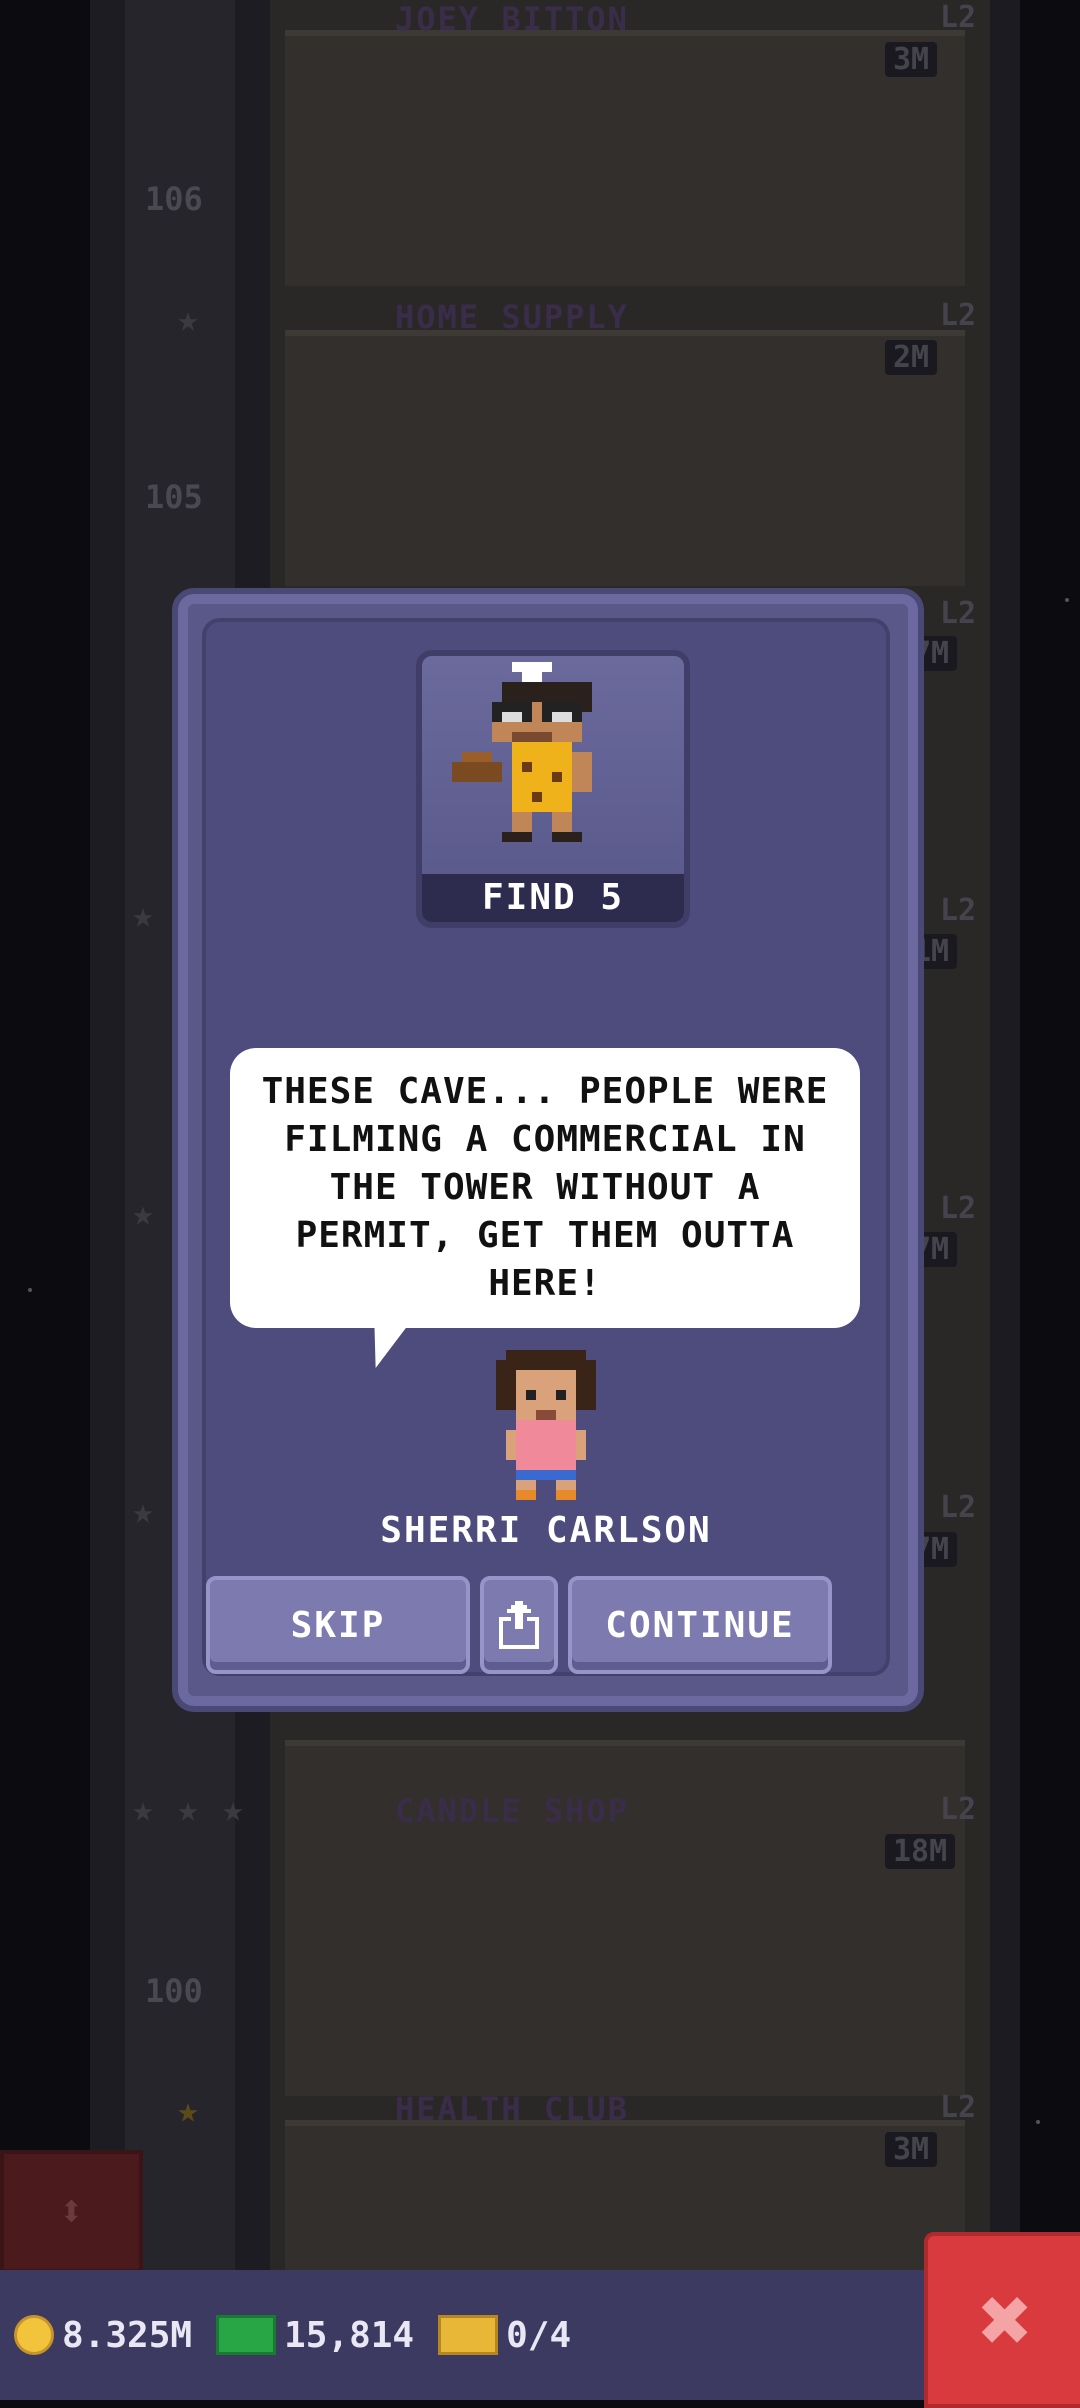 The image size is (1080, 2408). Describe the element at coordinates (174, 1991) in the screenshot. I see `floor-number: 100` at that location.